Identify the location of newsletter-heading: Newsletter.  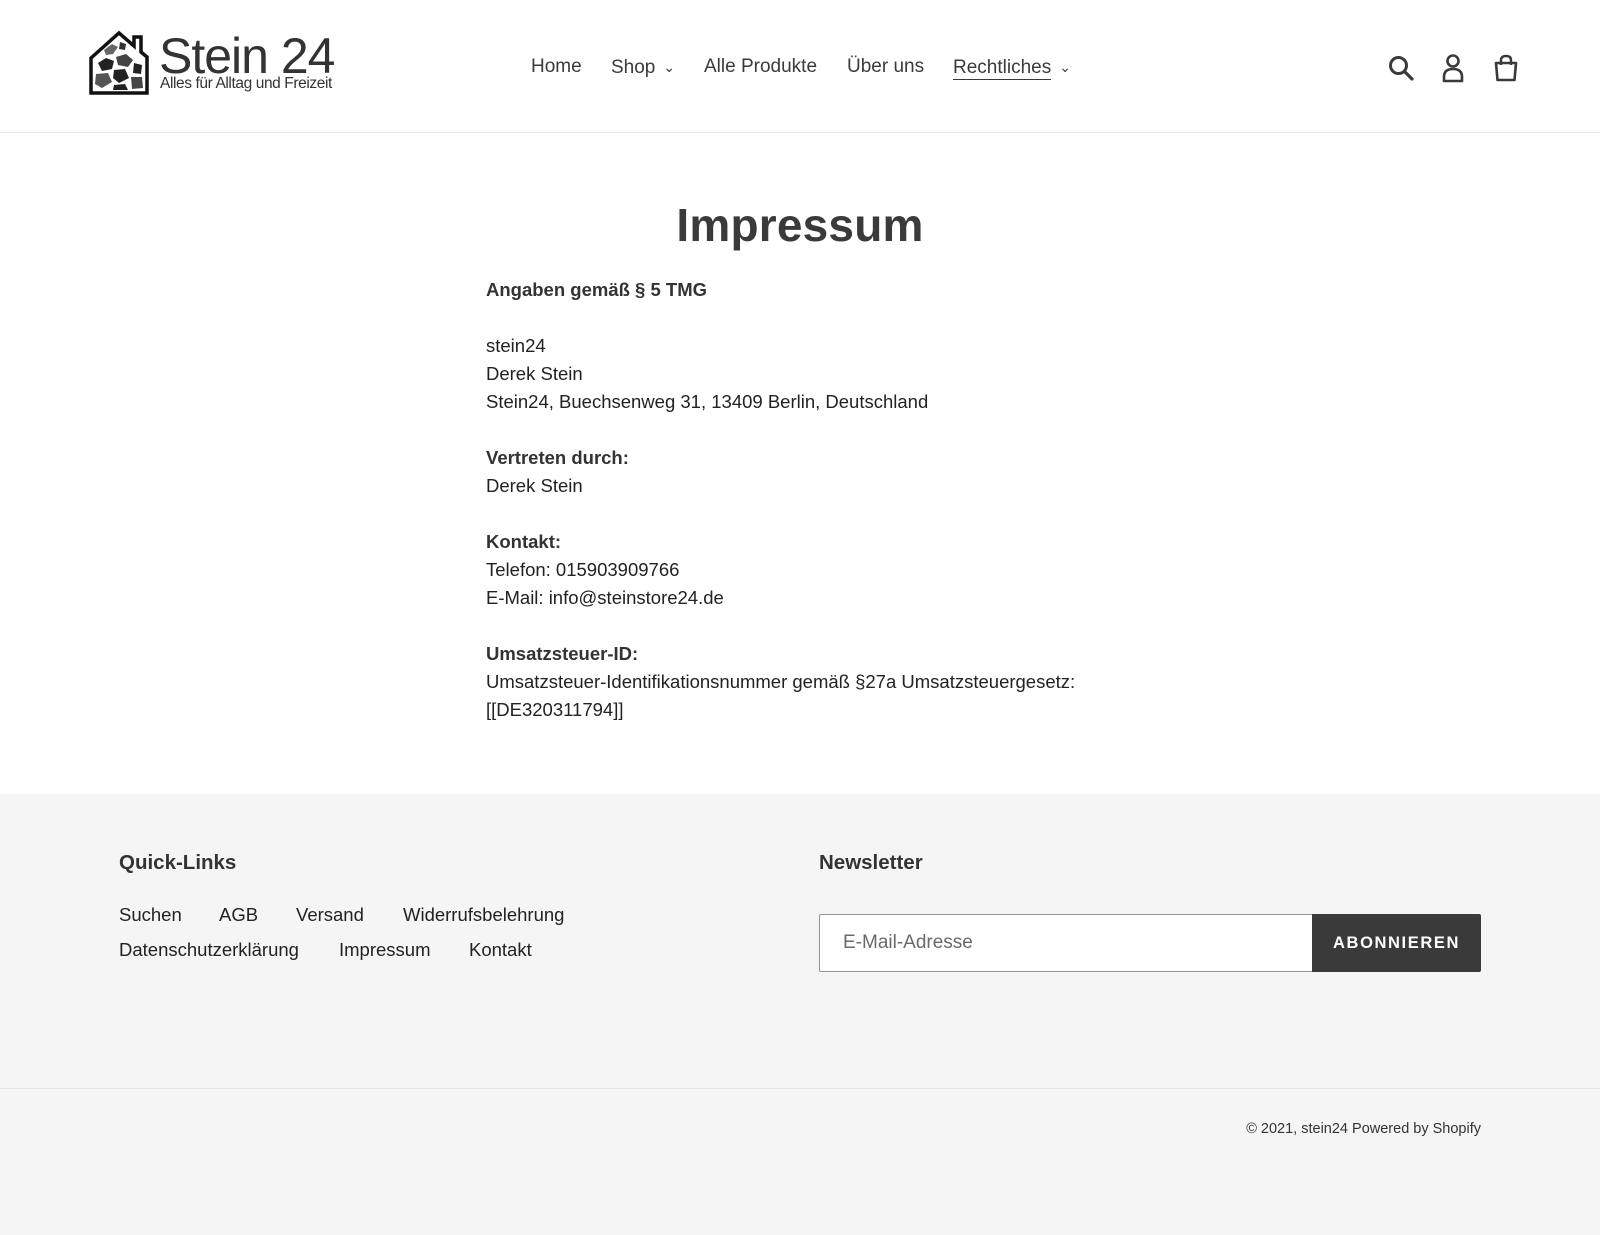
(871, 862).